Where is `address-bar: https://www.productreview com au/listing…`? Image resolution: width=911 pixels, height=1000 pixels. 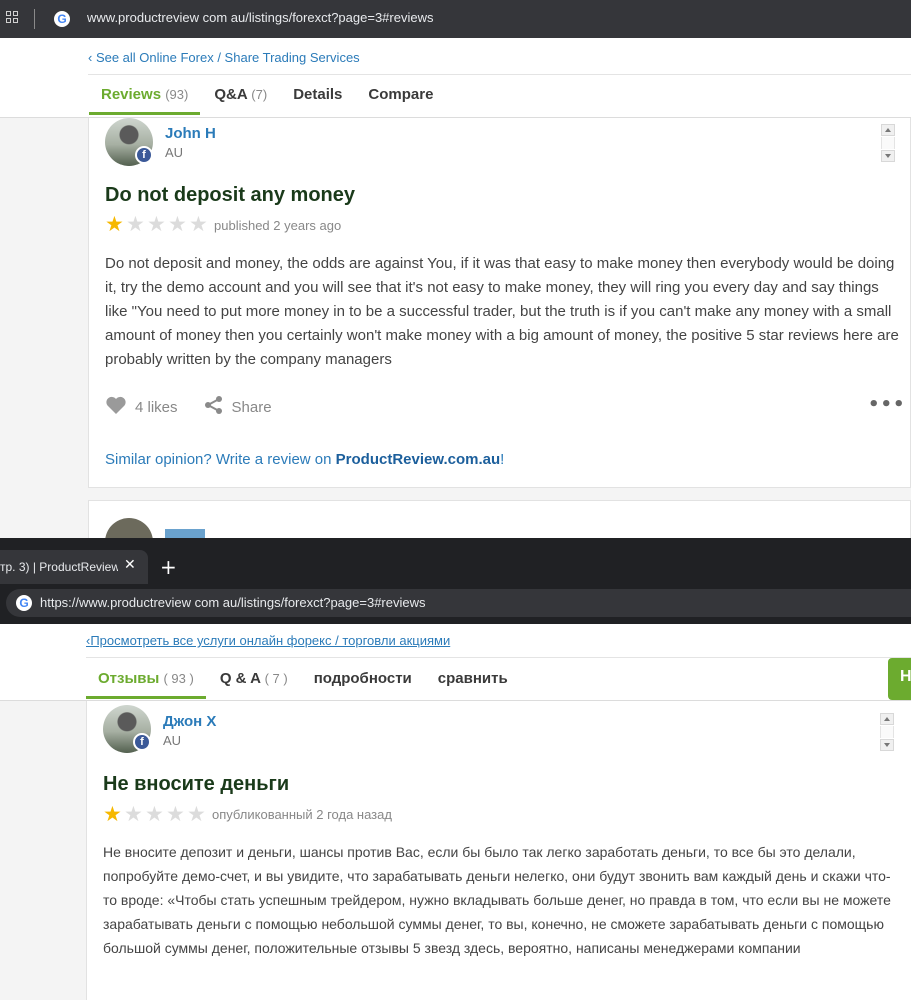 address-bar: https://www.productreview com au/listing… is located at coordinates (458, 603).